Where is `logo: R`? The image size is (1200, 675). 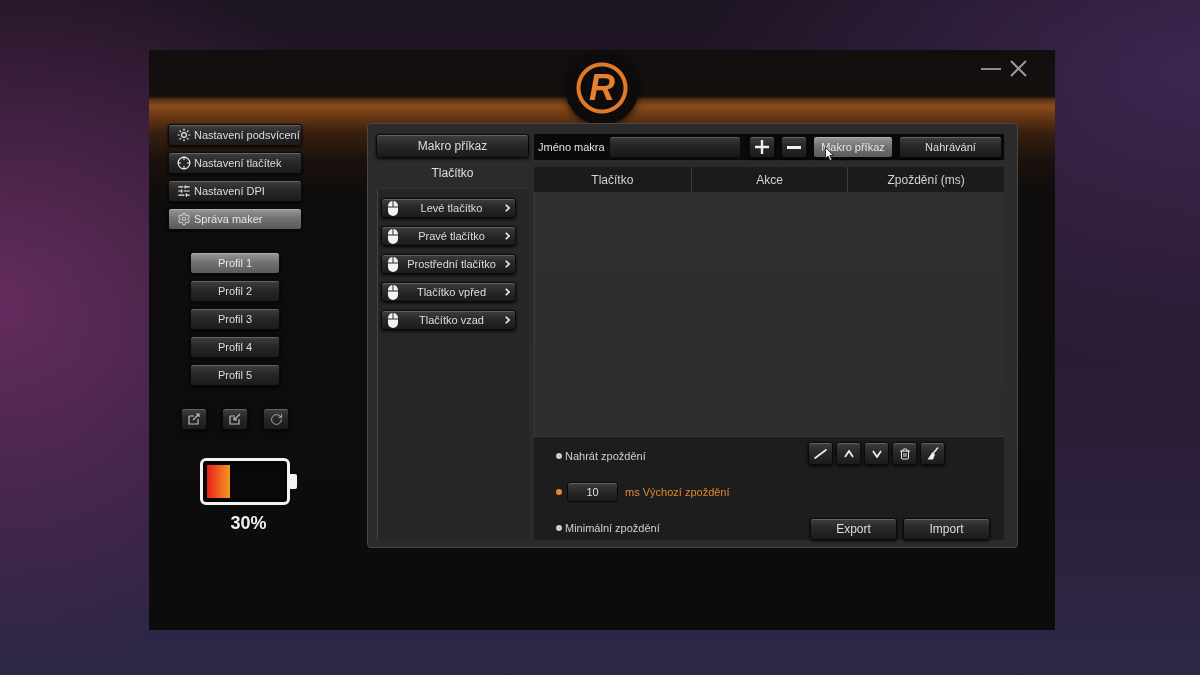 logo: R is located at coordinates (602, 88).